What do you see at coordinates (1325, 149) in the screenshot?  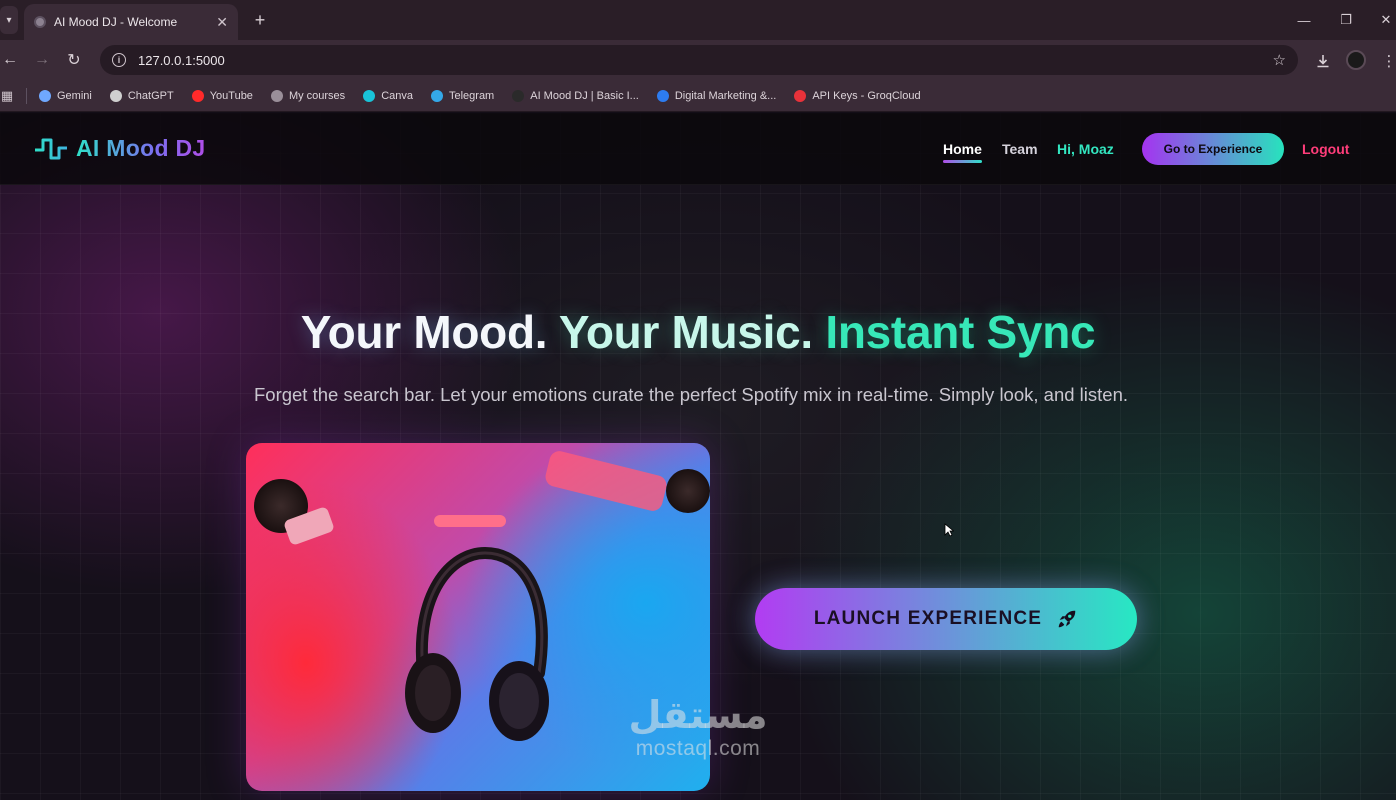 I see `logout-link: Logout` at bounding box center [1325, 149].